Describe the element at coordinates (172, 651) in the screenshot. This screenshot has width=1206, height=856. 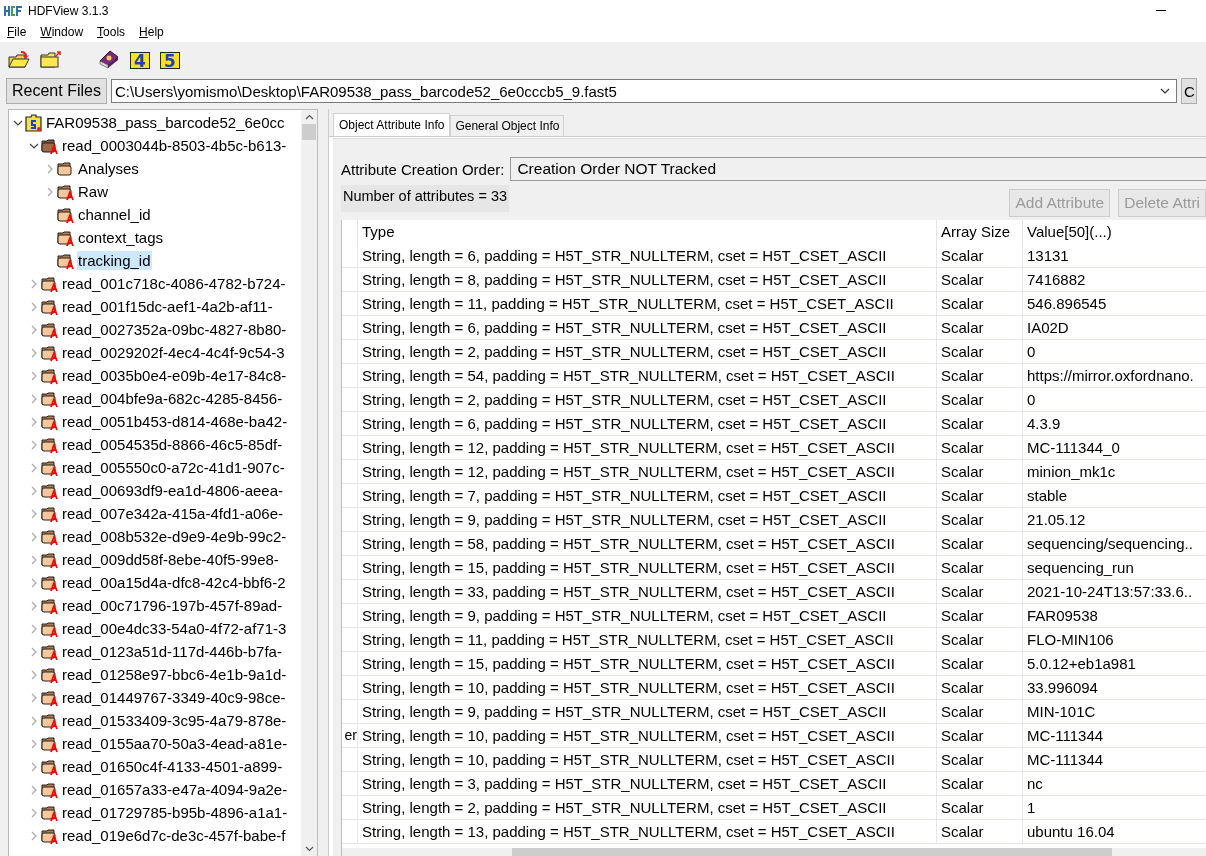
I see `tree-item: read_0123a51d-117d-446b-b7fa-` at that location.